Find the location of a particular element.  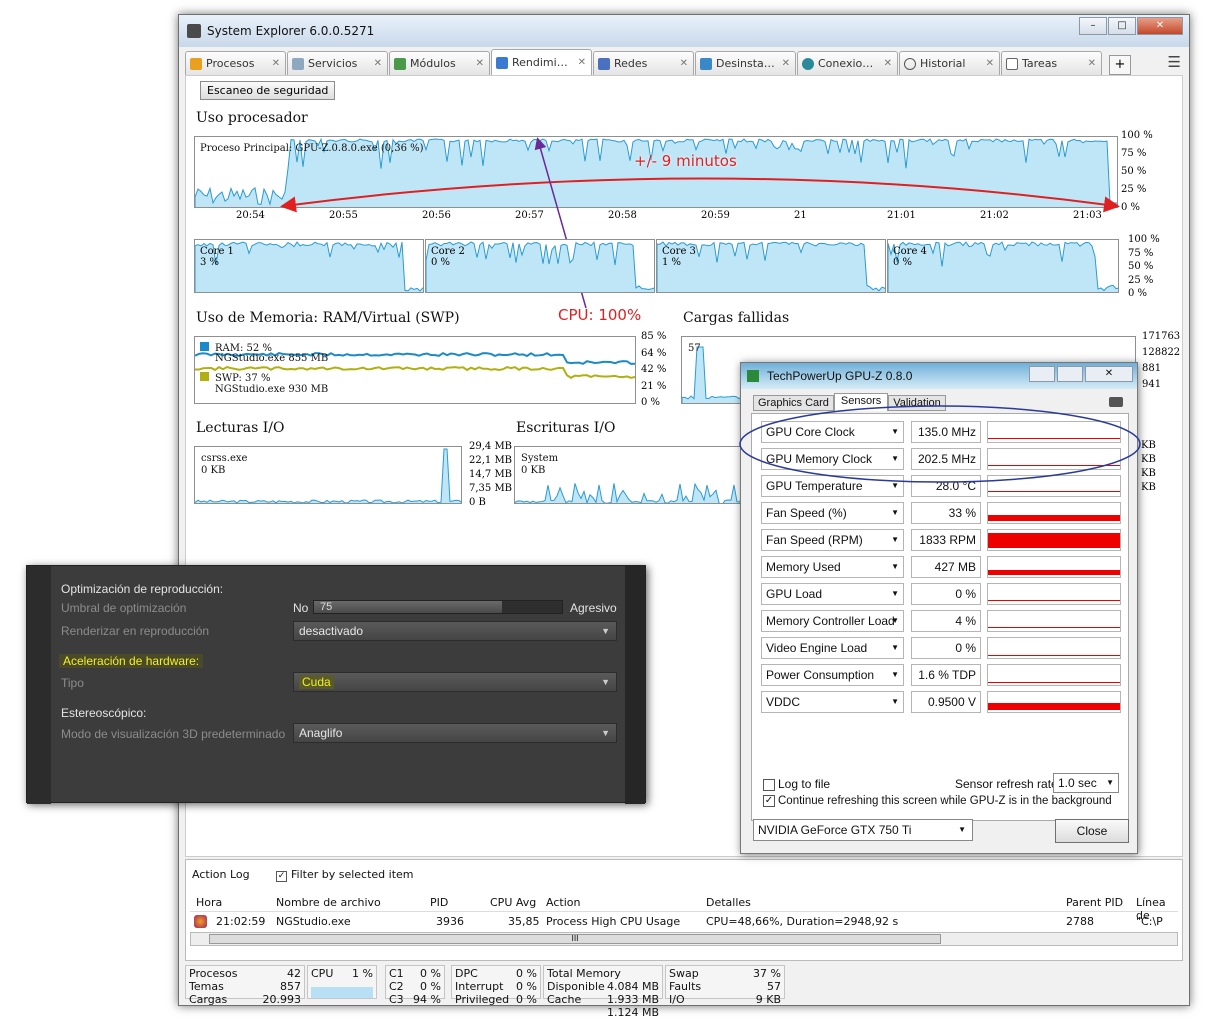

highlight-ellipse is located at coordinates (940, 444).